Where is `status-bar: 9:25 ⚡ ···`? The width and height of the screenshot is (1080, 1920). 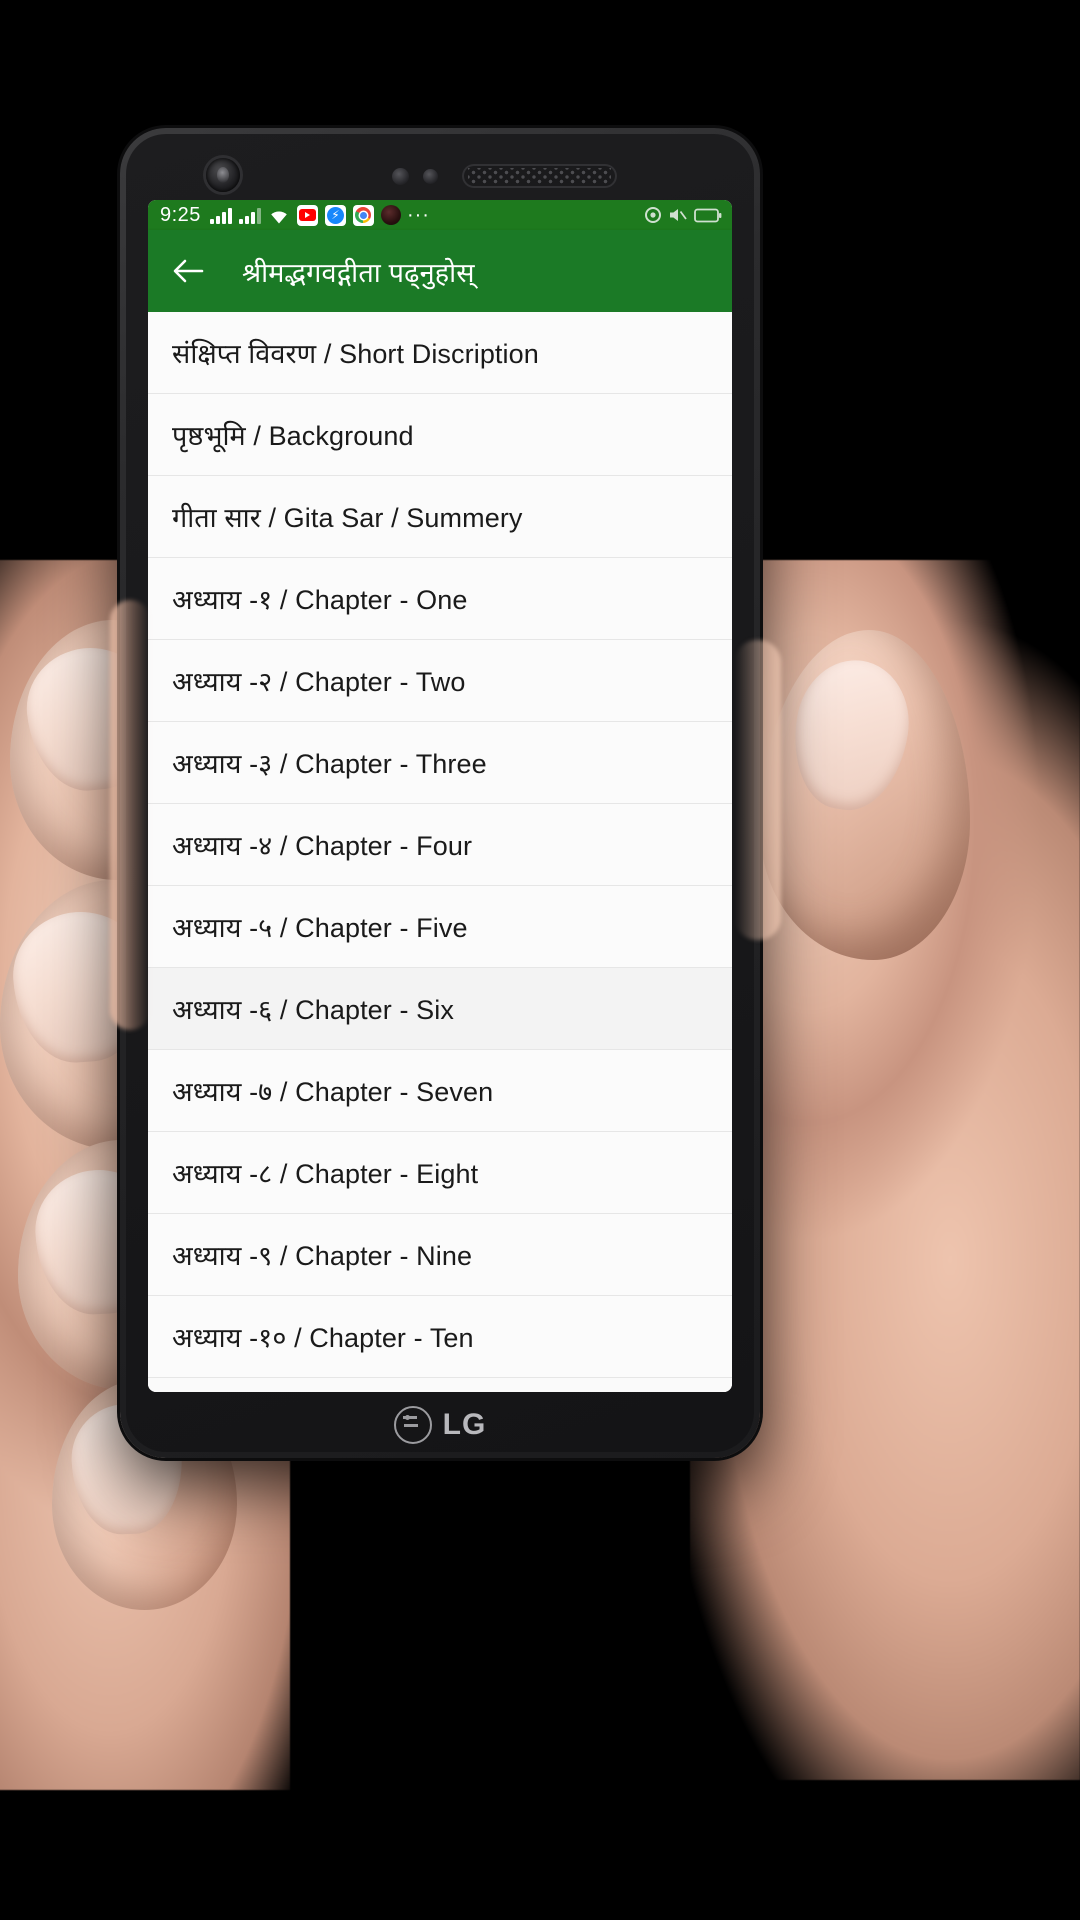
status-bar: 9:25 ⚡ ··· is located at coordinates (440, 215).